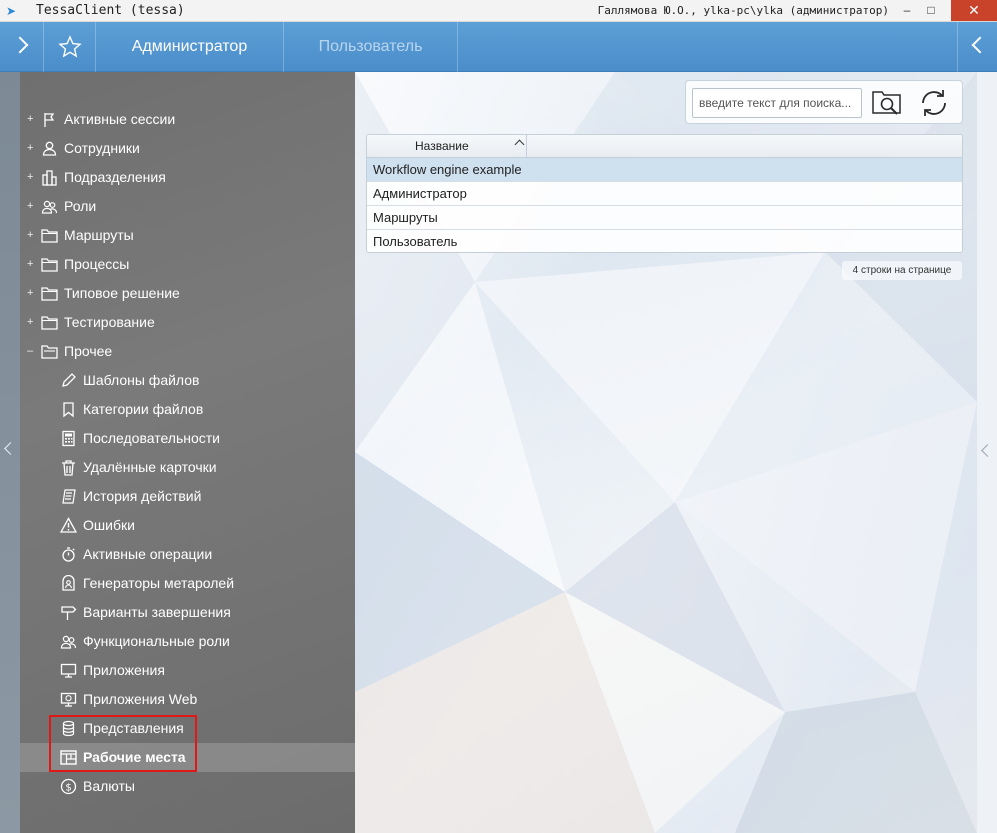  I want to click on chevron-right-icon, so click(20, 45).